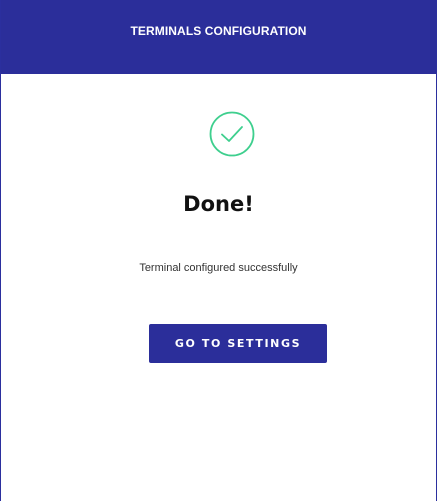 The height and width of the screenshot is (501, 439). I want to click on go-to-settings-button: GO TO SETTINGS, so click(238, 343).